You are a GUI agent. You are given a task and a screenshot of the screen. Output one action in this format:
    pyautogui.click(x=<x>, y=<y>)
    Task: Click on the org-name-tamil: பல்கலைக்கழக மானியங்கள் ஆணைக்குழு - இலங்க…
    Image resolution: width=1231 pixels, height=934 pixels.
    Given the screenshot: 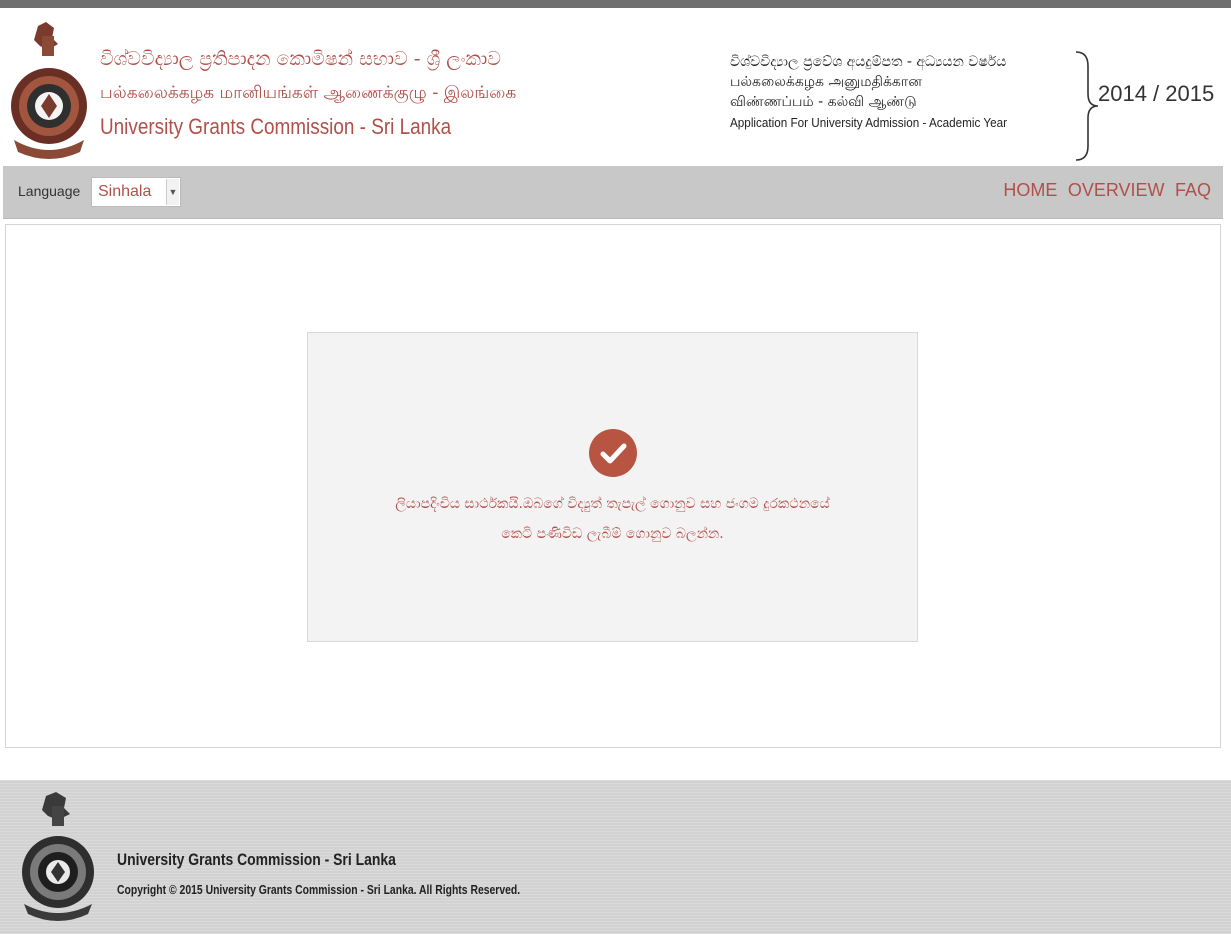 What is the action you would take?
    pyautogui.click(x=308, y=93)
    